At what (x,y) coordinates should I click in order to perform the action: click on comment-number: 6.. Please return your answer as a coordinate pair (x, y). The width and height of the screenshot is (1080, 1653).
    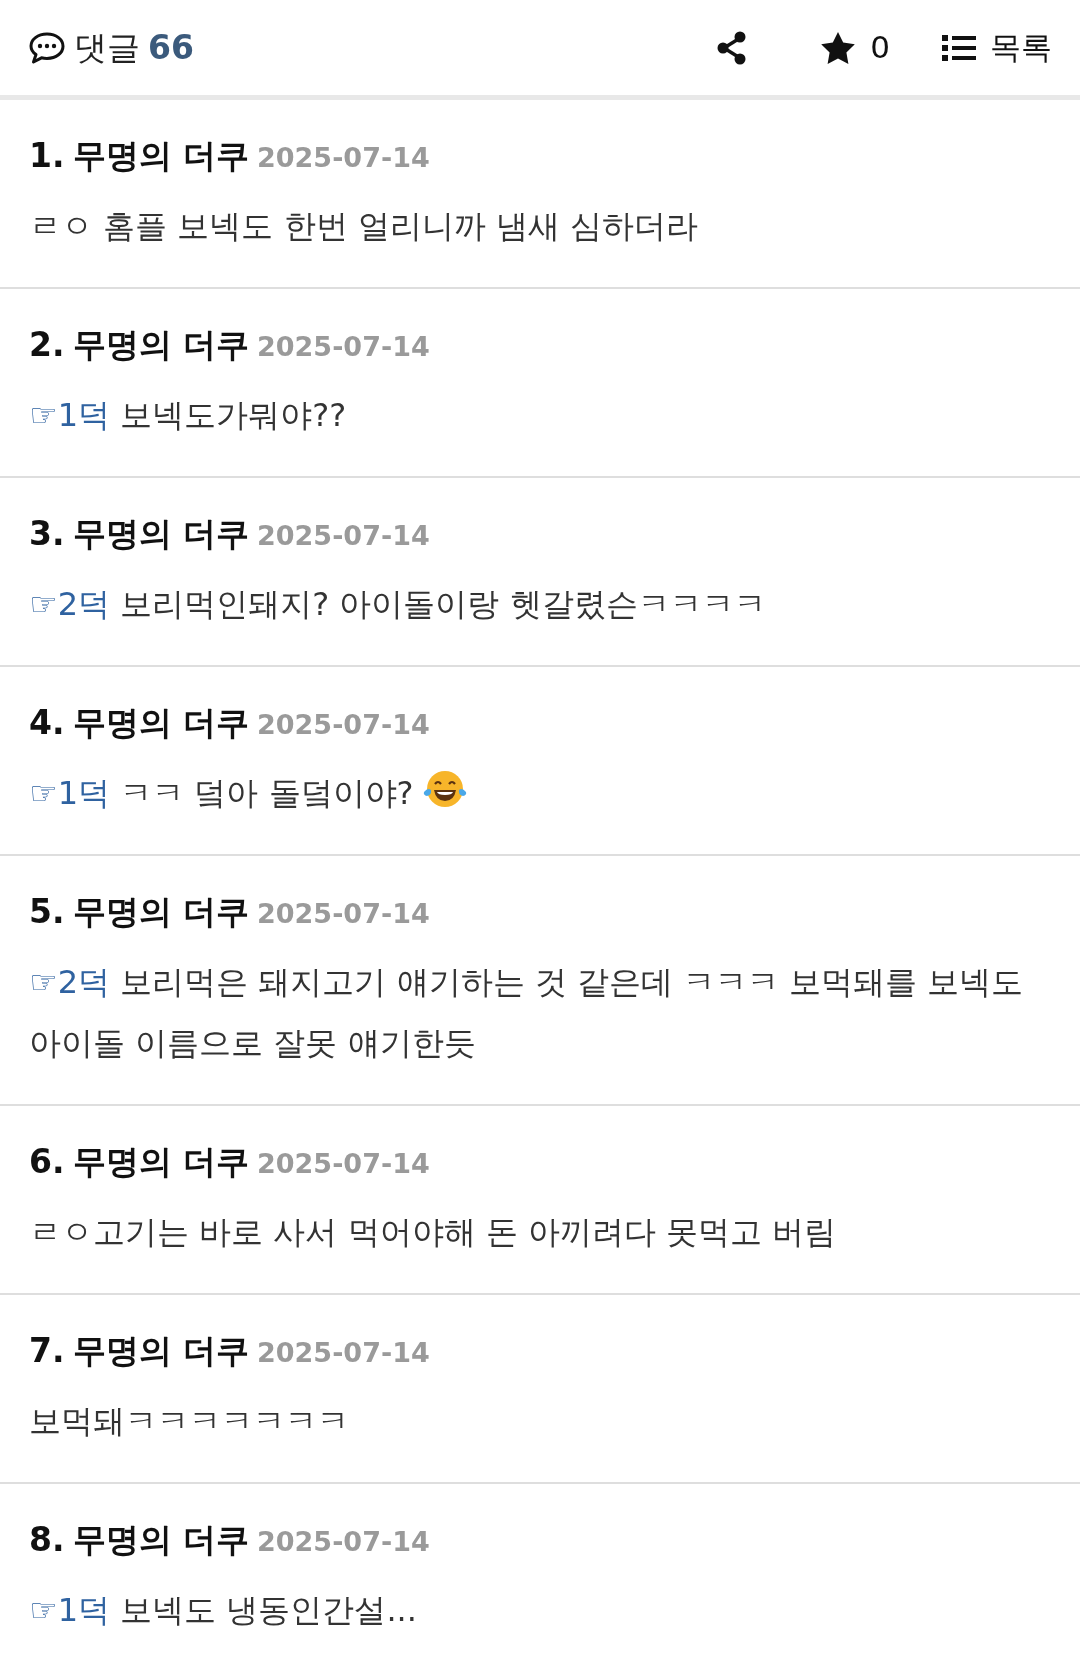
    Looking at the image, I should click on (47, 1162).